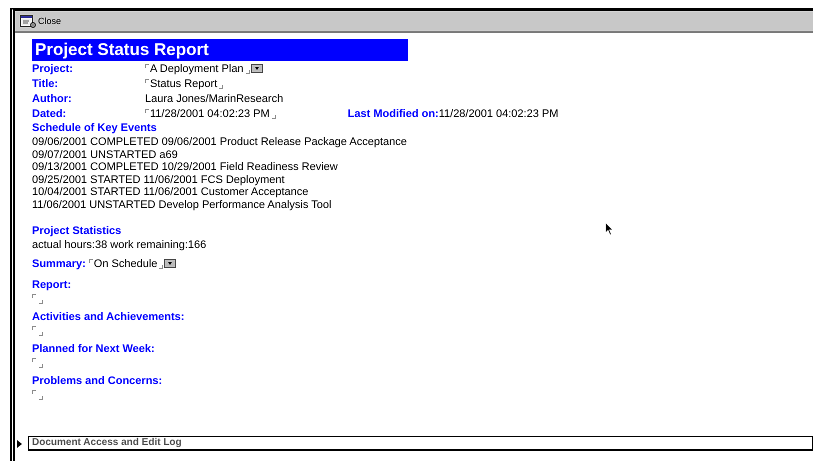 The height and width of the screenshot is (461, 813). I want to click on field-label: Project:, so click(53, 68).